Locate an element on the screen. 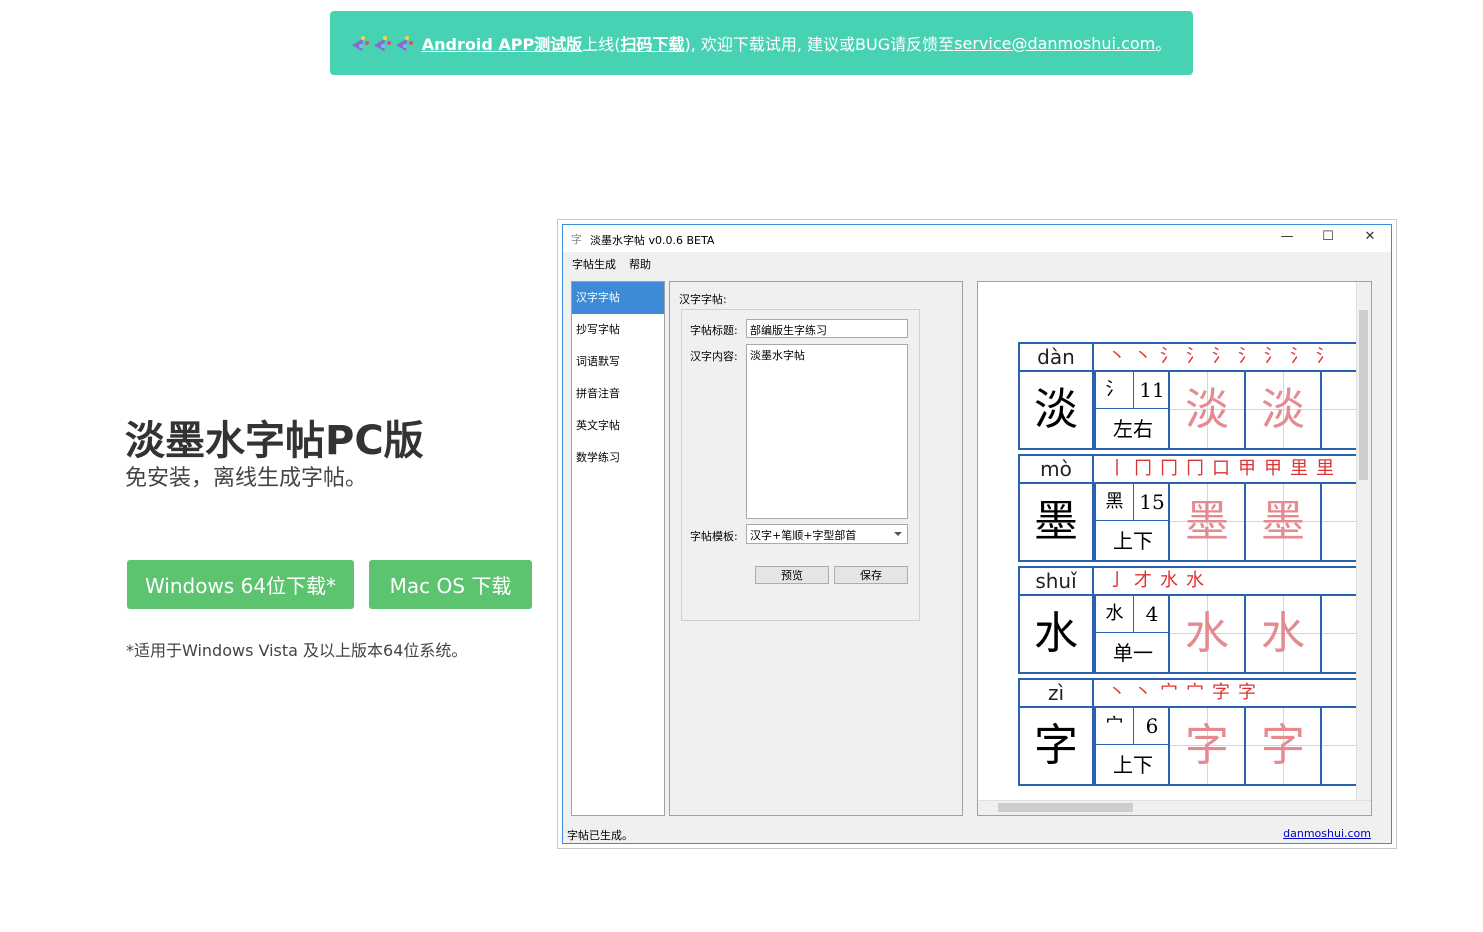 Image resolution: width=1483 pixels, height=932 pixels. character-cell: 淡 is located at coordinates (1056, 411).